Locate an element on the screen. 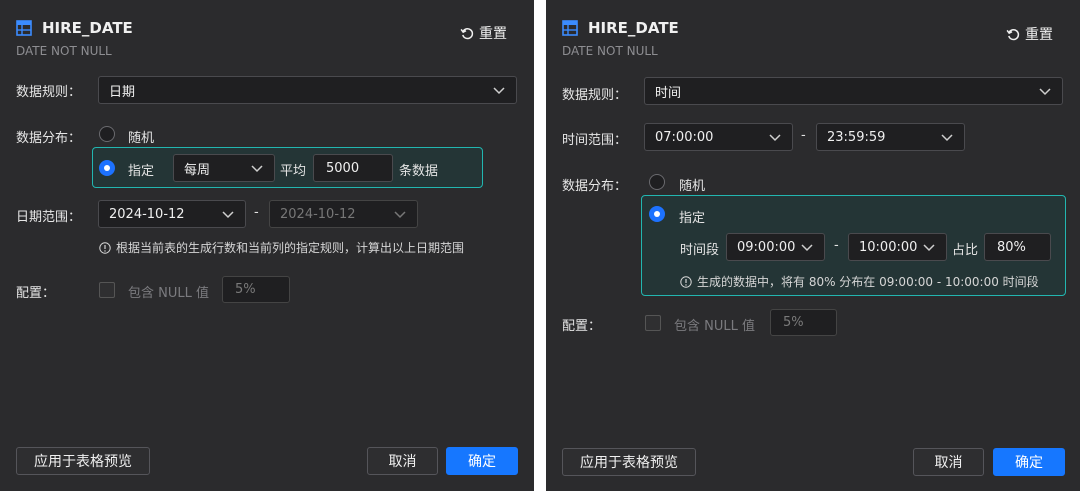  time-start-select: 07:00:00 is located at coordinates (718, 137).